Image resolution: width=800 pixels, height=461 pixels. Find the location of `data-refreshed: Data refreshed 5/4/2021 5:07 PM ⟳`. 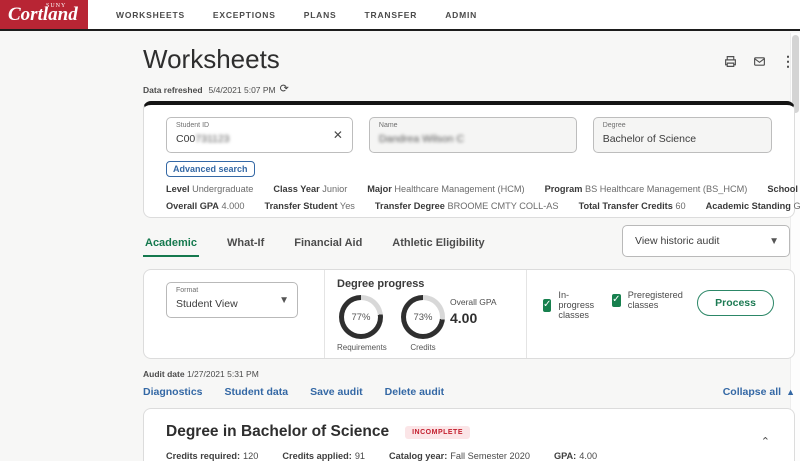

data-refreshed: Data refreshed 5/4/2021 5:07 PM ⟳ is located at coordinates (469, 89).